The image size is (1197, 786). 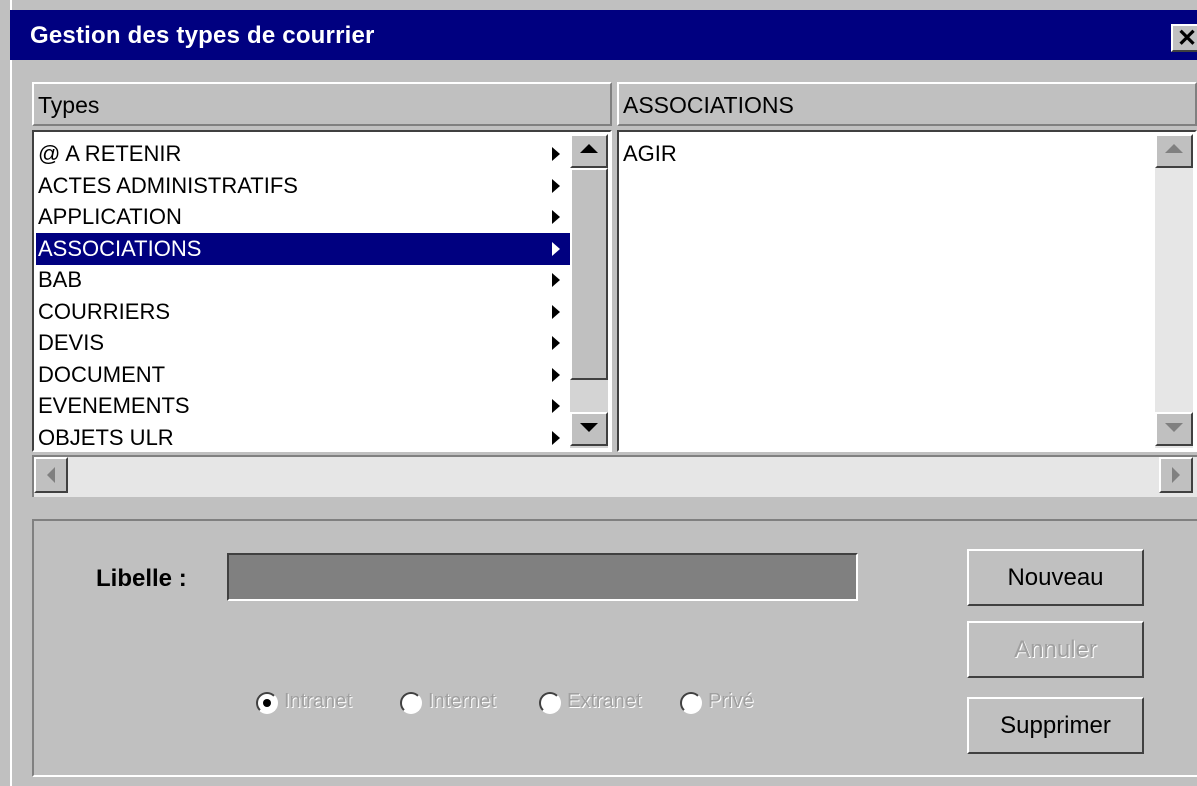 What do you see at coordinates (691, 703) in the screenshot?
I see `radio-prive-control` at bounding box center [691, 703].